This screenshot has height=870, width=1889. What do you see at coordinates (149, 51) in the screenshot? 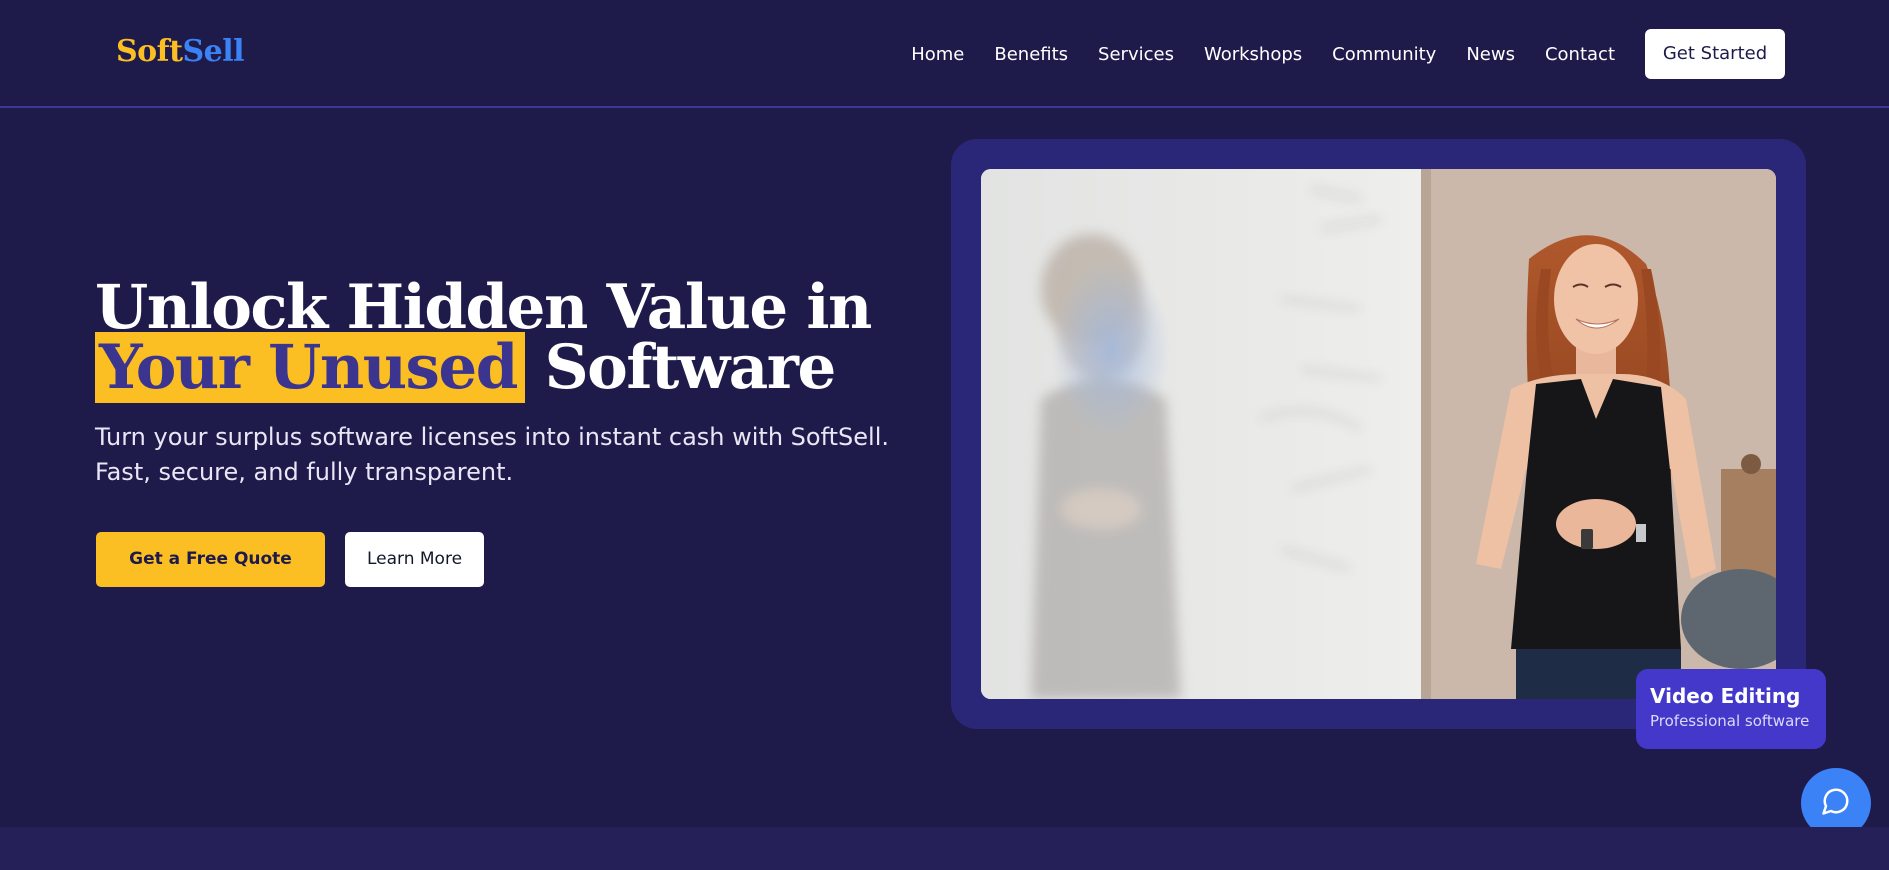
I see `logo-soft-text: Soft` at bounding box center [149, 51].